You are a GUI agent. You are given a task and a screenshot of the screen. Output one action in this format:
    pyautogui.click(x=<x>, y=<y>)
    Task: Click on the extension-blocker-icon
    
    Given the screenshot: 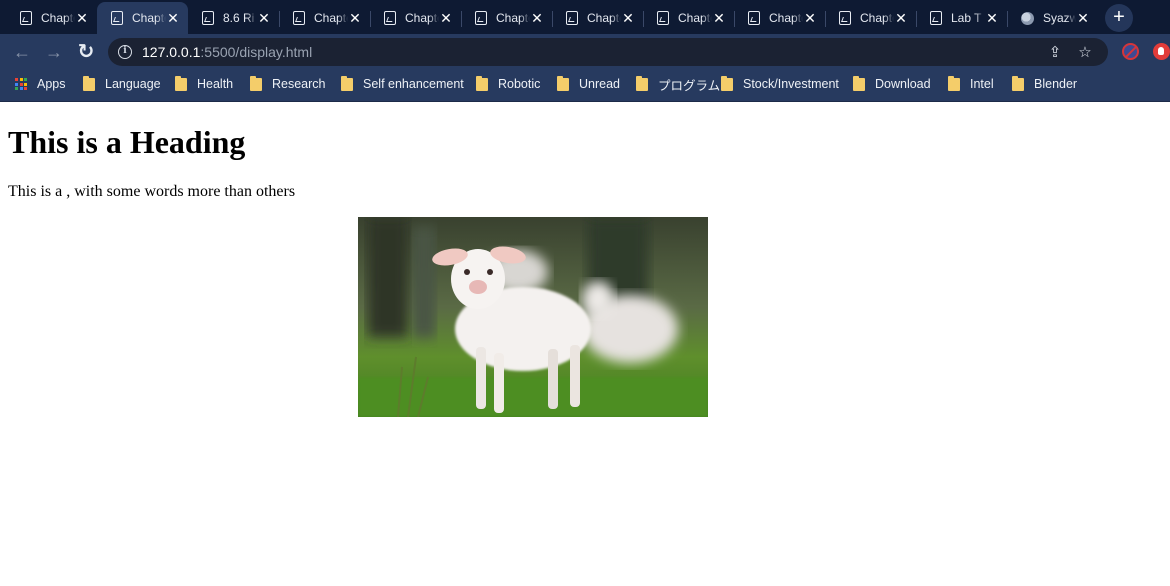 What is the action you would take?
    pyautogui.click(x=1130, y=51)
    